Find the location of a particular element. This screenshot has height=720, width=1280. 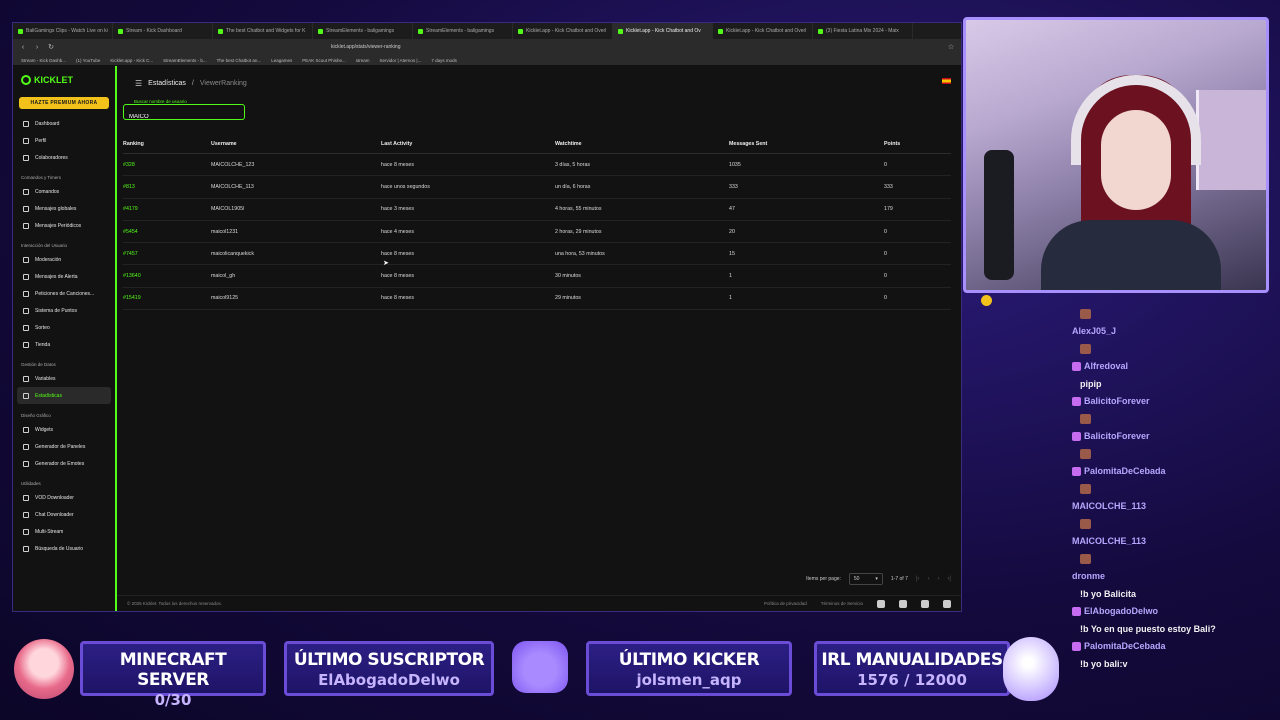

sidebar-item: Chat Downloader is located at coordinates (64, 514).